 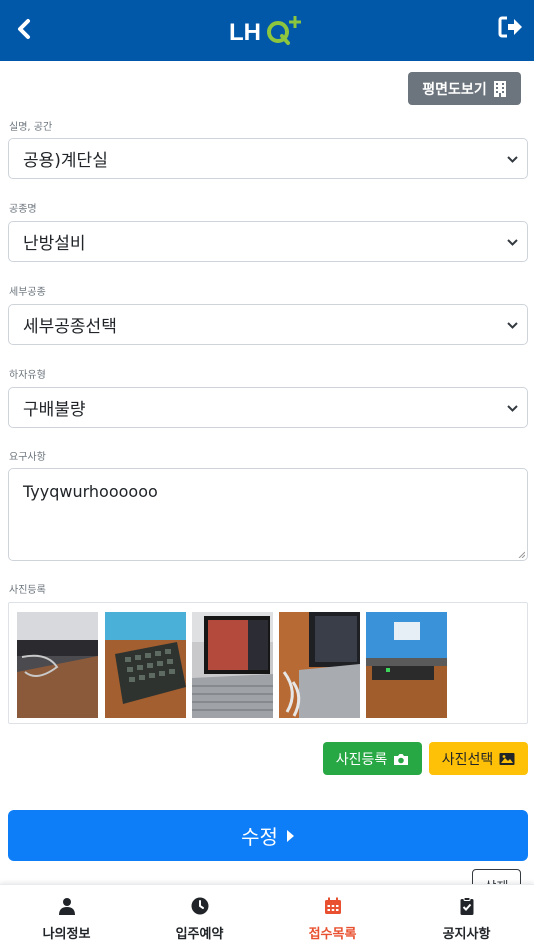 What do you see at coordinates (466, 906) in the screenshot?
I see `clipboard-check-icon` at bounding box center [466, 906].